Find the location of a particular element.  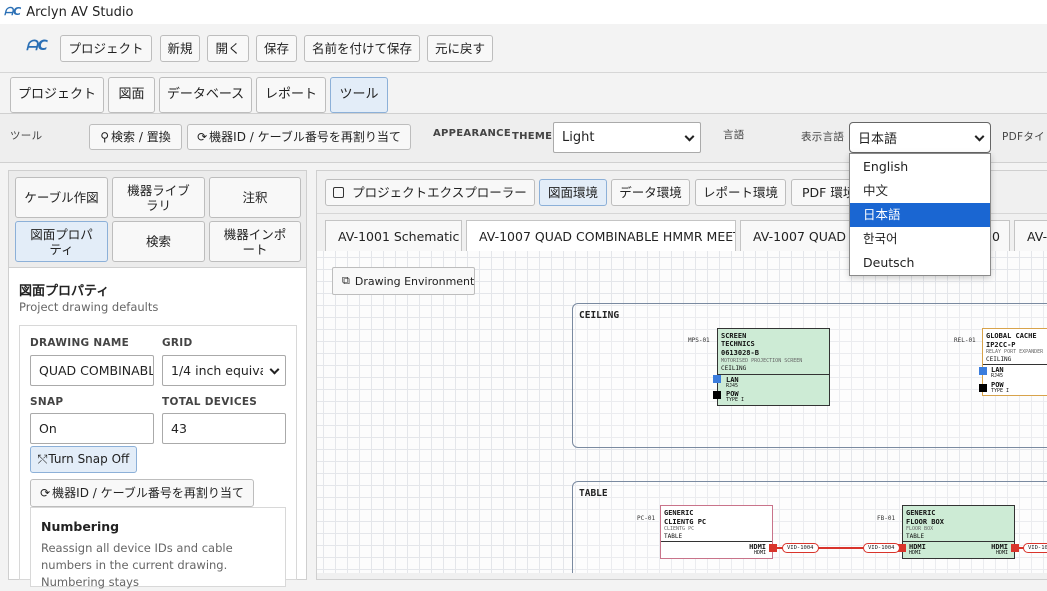

drawing-name-label: DRAWING NAME is located at coordinates (80, 343).